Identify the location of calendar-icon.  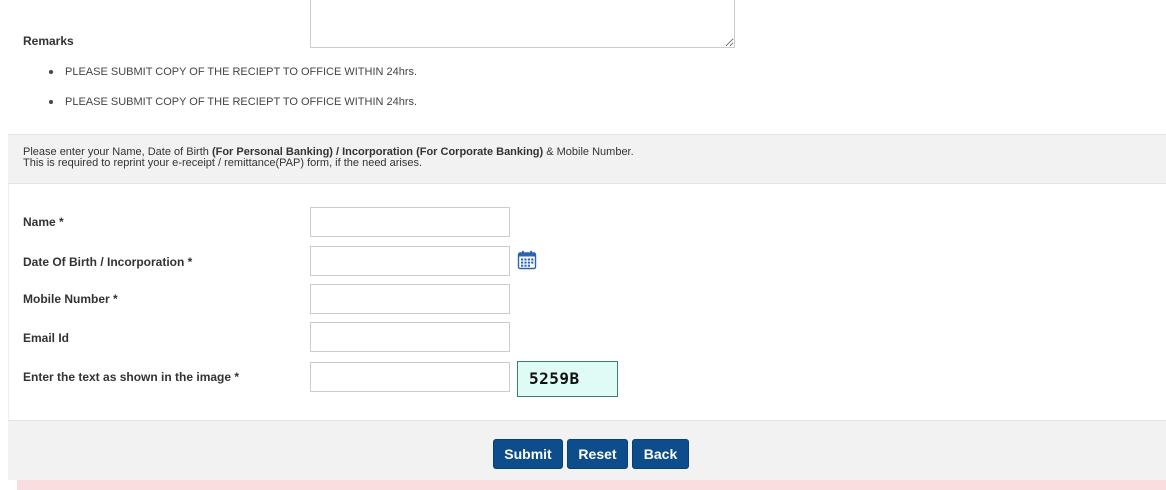
(527, 260).